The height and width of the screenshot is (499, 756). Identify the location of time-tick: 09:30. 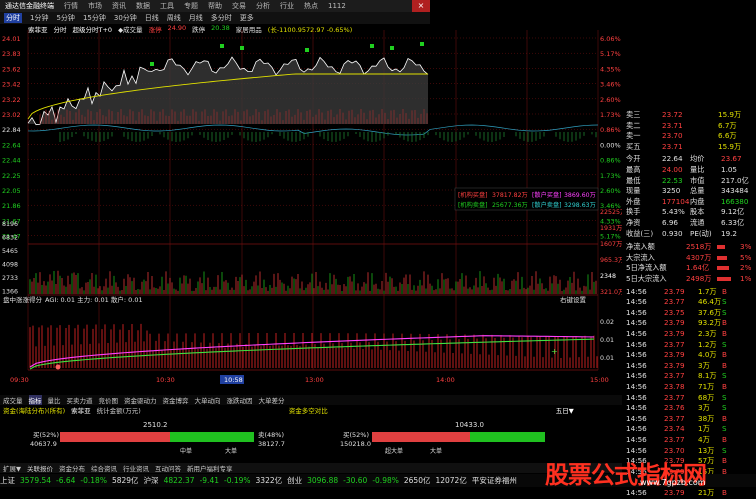
(19, 380).